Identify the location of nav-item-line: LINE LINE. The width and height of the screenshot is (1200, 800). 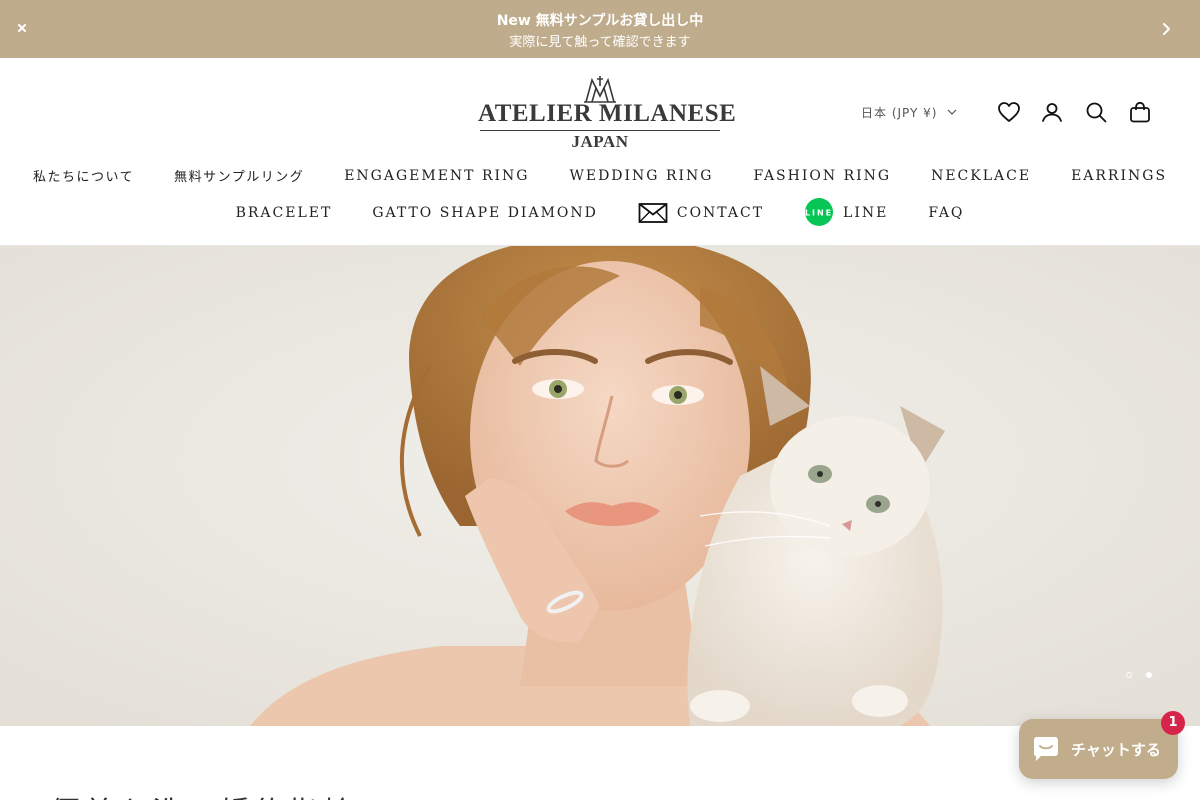
(846, 213).